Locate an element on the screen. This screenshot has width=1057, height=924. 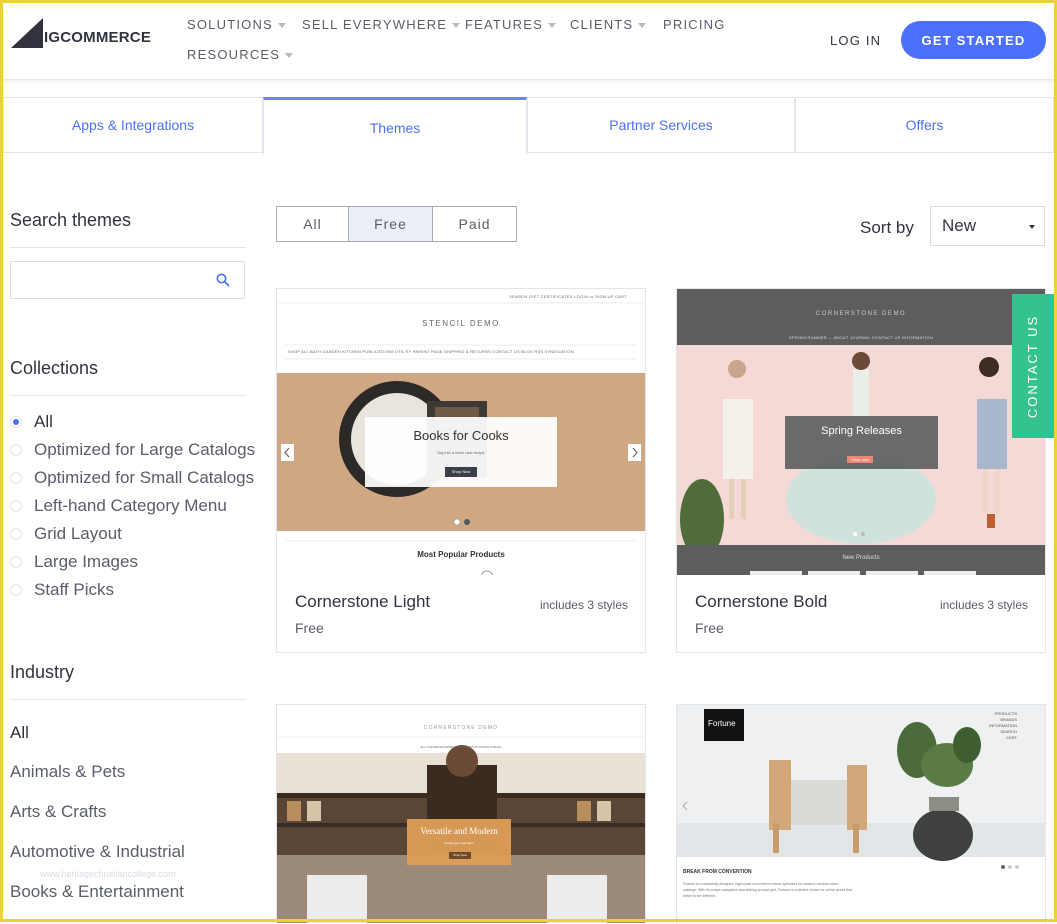
tab-themes: Themes is located at coordinates (395, 126).